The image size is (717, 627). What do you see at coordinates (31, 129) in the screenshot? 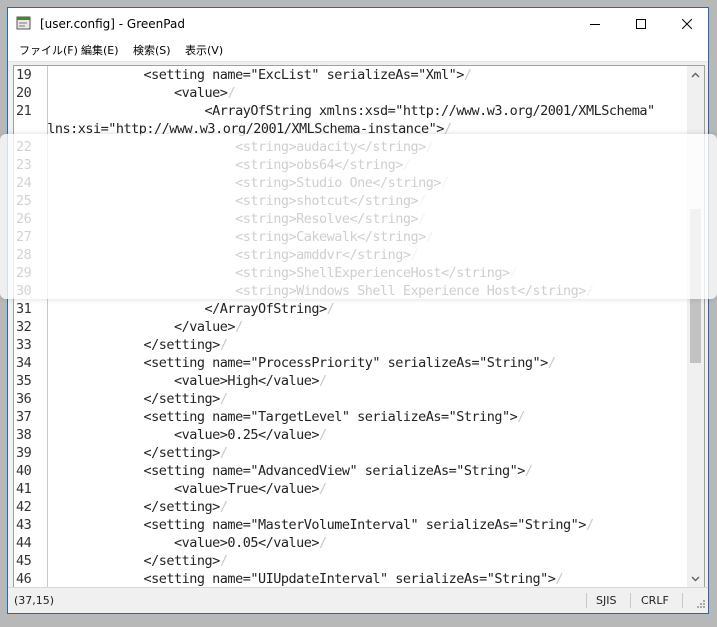
I see `line-number` at bounding box center [31, 129].